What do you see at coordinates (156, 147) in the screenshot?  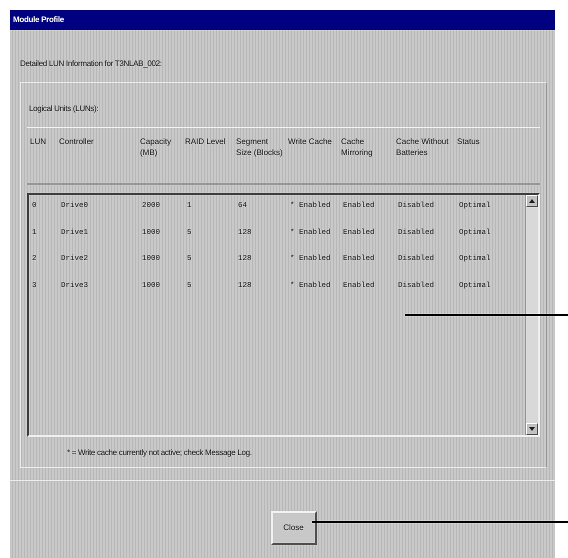 I see `column-header: Capacity (MB)` at bounding box center [156, 147].